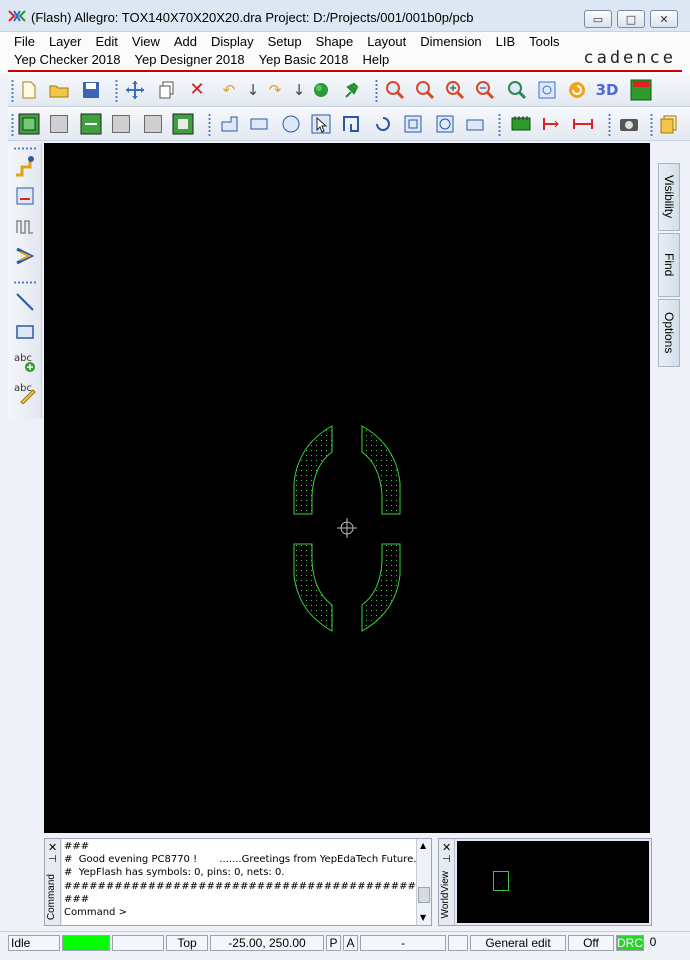 This screenshot has height=960, width=690. I want to click on slide-icon, so click(25, 196).